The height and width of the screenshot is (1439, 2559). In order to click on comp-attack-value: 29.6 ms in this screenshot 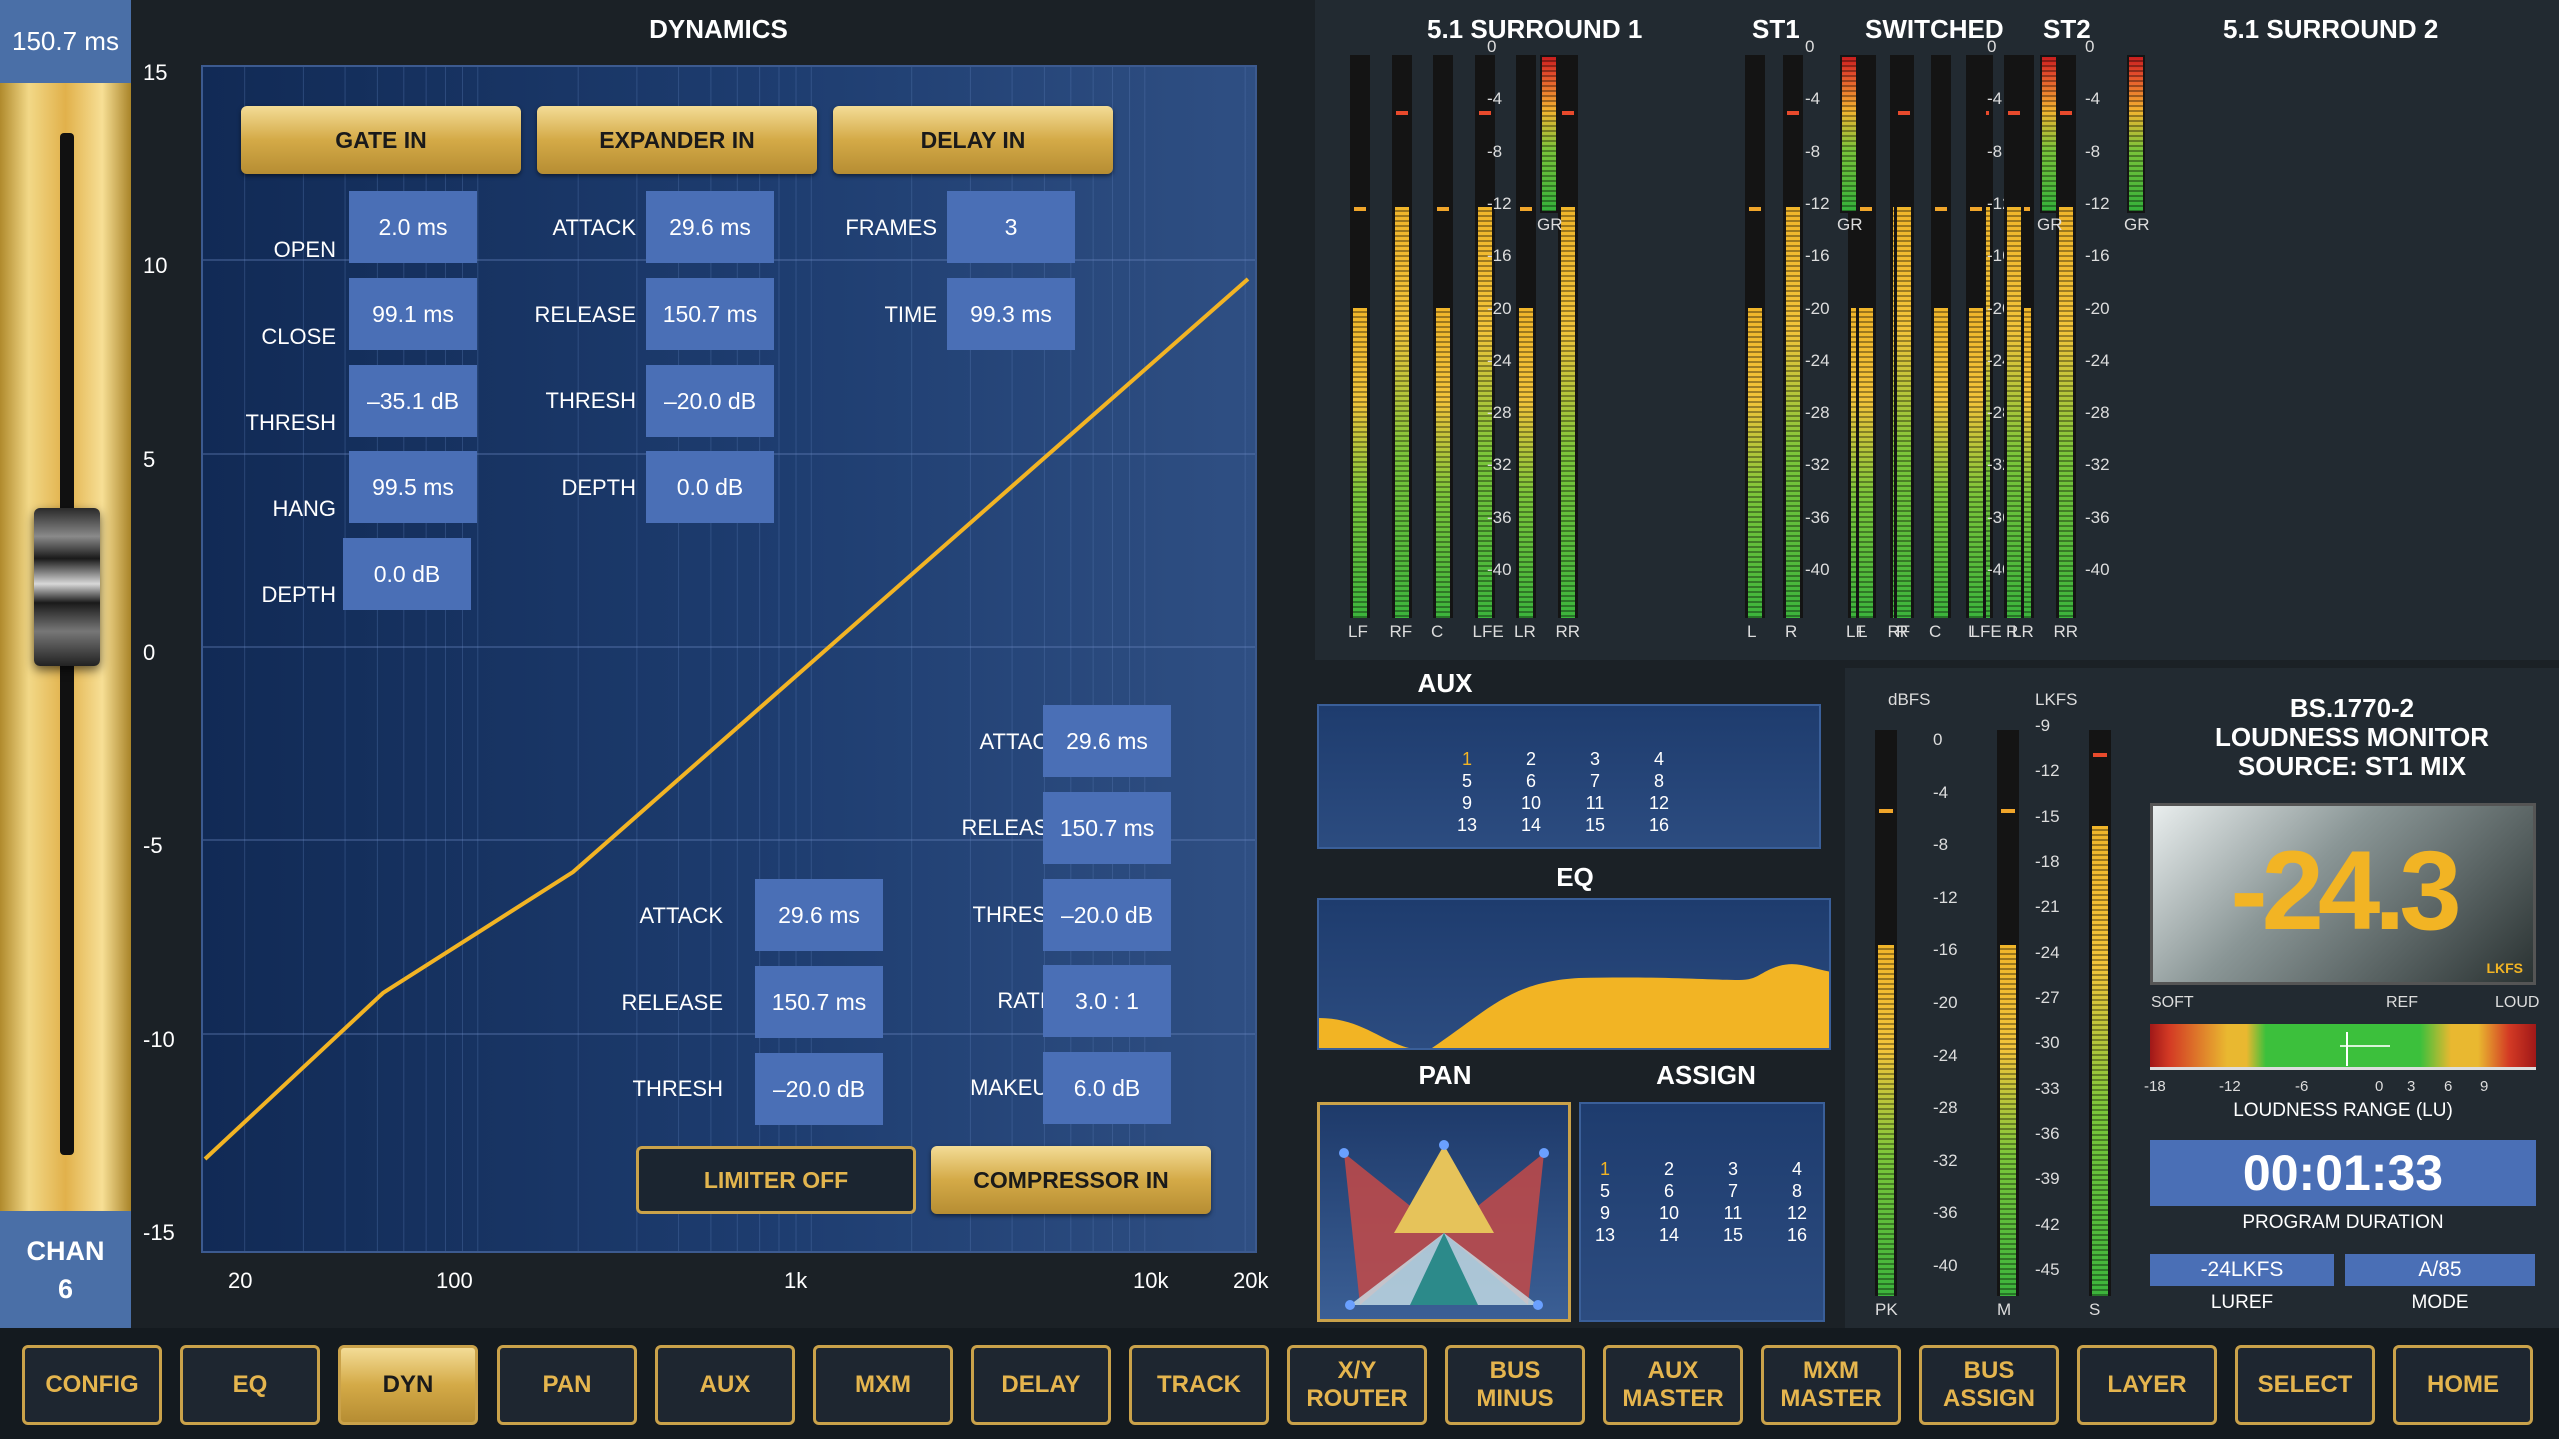, I will do `click(1107, 741)`.